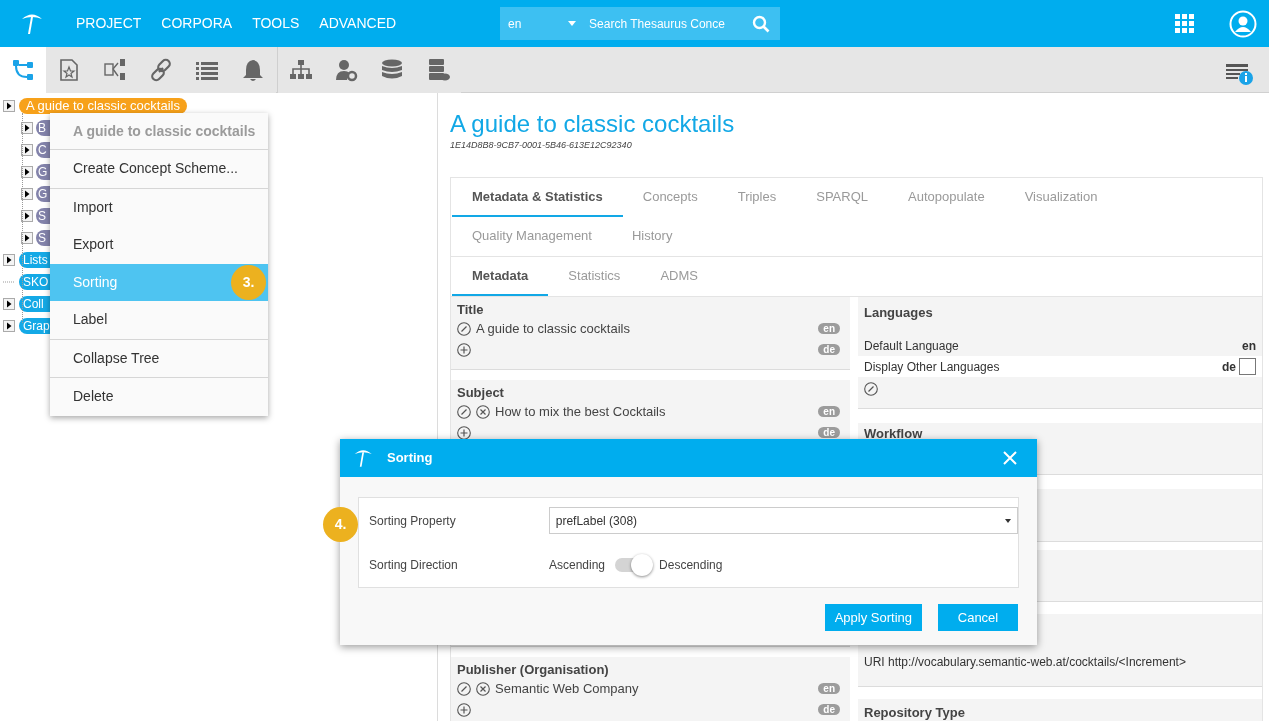 The width and height of the screenshot is (1269, 721). I want to click on document-branch-icon, so click(115, 69).